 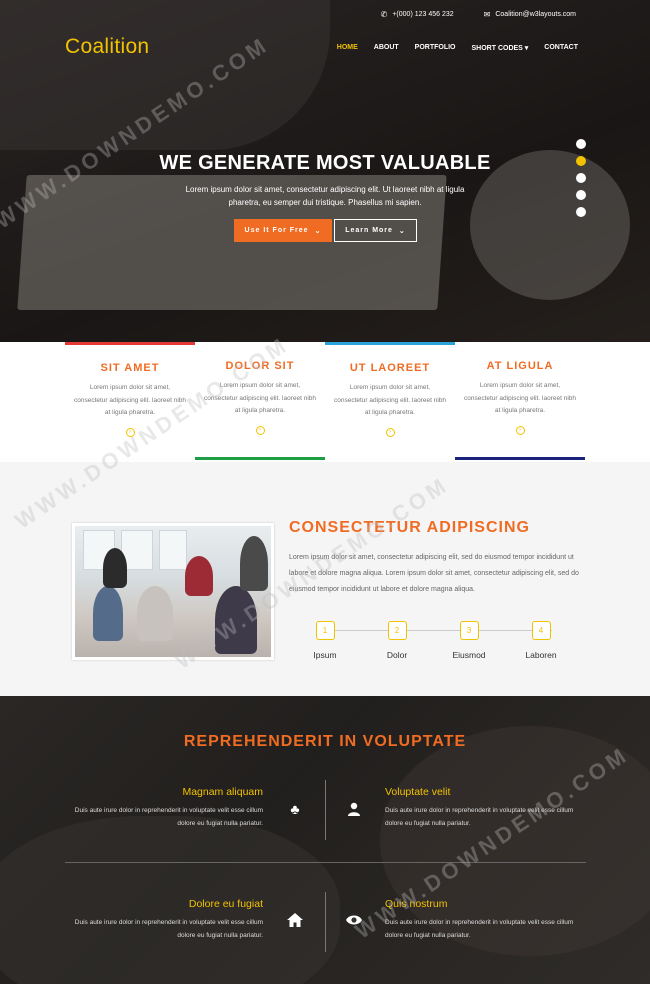 I want to click on service-title: Quis nostrum, so click(x=416, y=904).